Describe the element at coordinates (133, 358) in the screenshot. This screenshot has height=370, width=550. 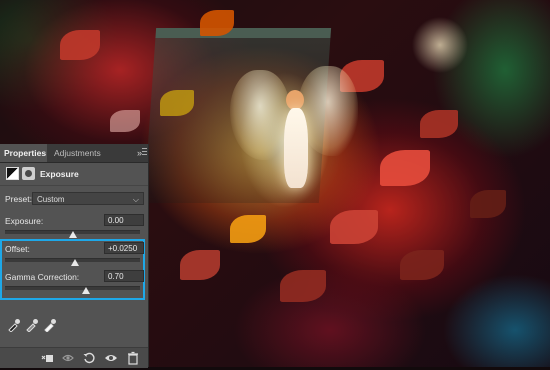
I see `trash-icon` at that location.